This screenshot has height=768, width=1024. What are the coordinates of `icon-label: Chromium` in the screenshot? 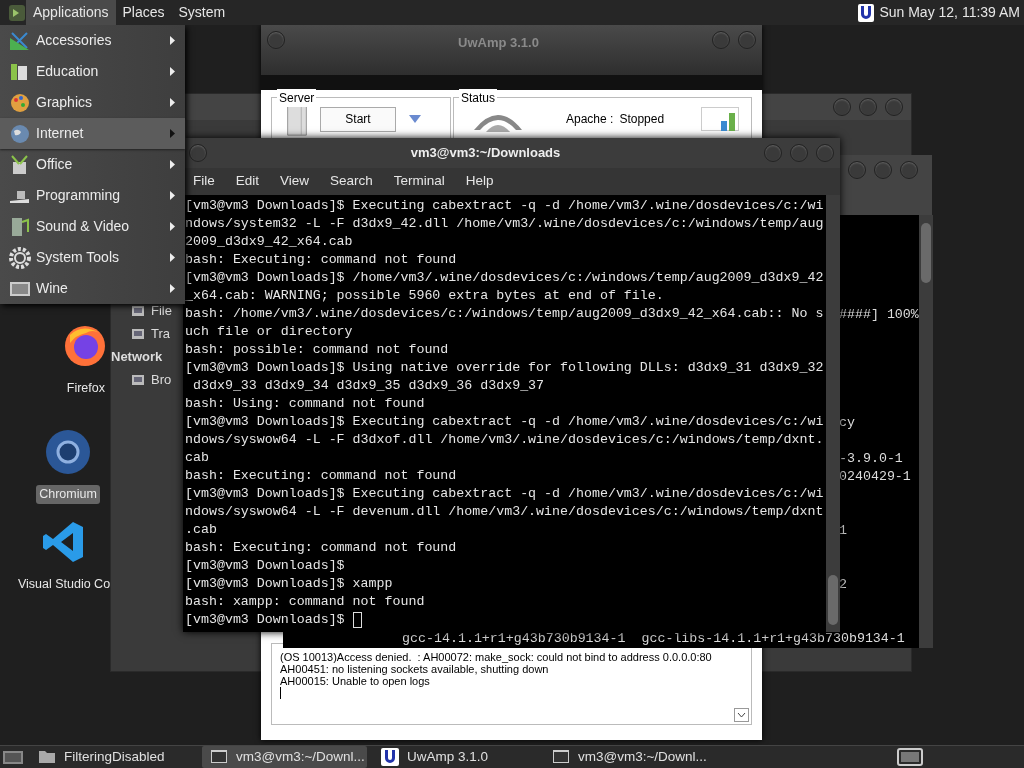 It's located at (68, 494).